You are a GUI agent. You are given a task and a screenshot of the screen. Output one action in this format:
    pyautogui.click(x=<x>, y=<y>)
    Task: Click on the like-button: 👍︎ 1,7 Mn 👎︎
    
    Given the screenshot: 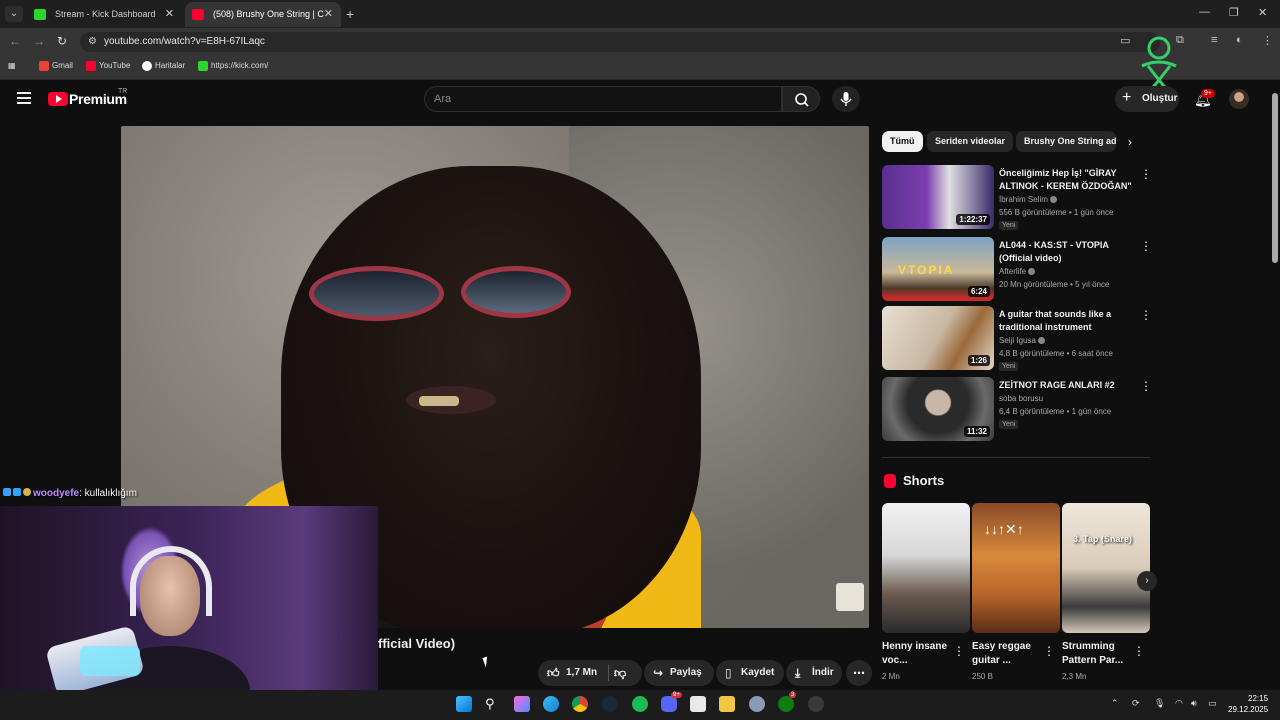 What is the action you would take?
    pyautogui.click(x=590, y=673)
    